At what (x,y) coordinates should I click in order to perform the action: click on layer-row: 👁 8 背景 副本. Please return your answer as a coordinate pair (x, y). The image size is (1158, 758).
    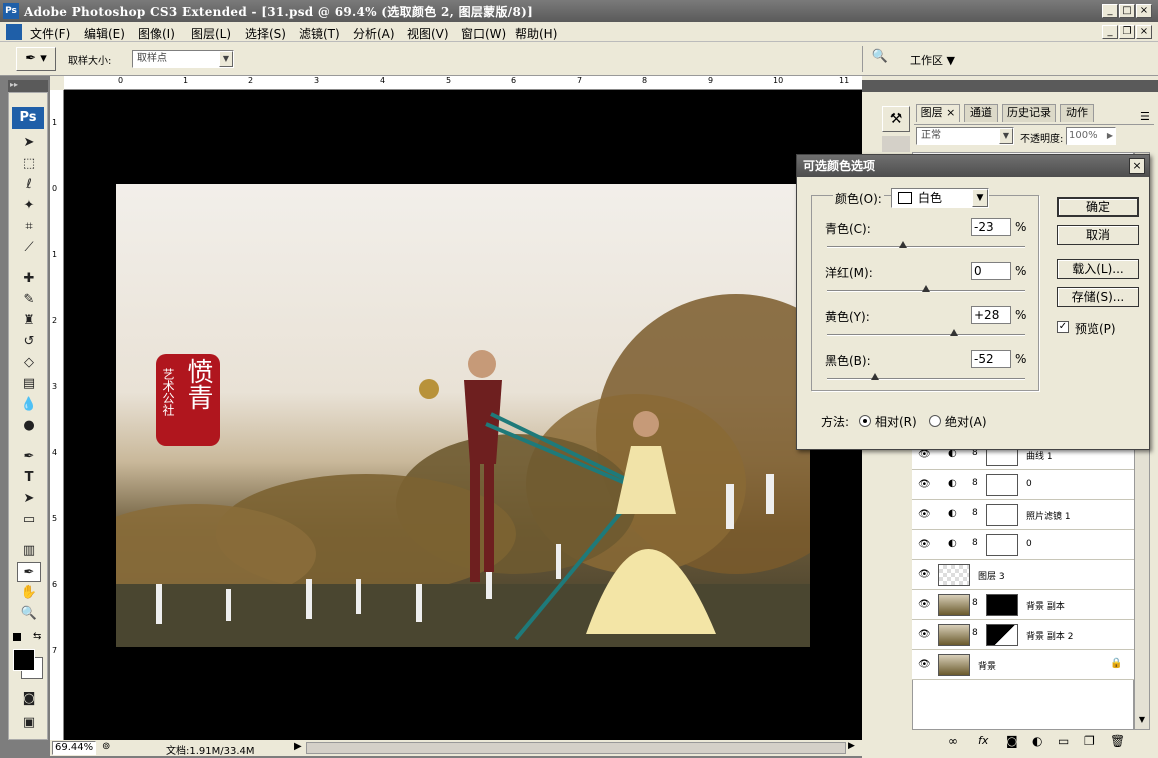
    Looking at the image, I should click on (1023, 605).